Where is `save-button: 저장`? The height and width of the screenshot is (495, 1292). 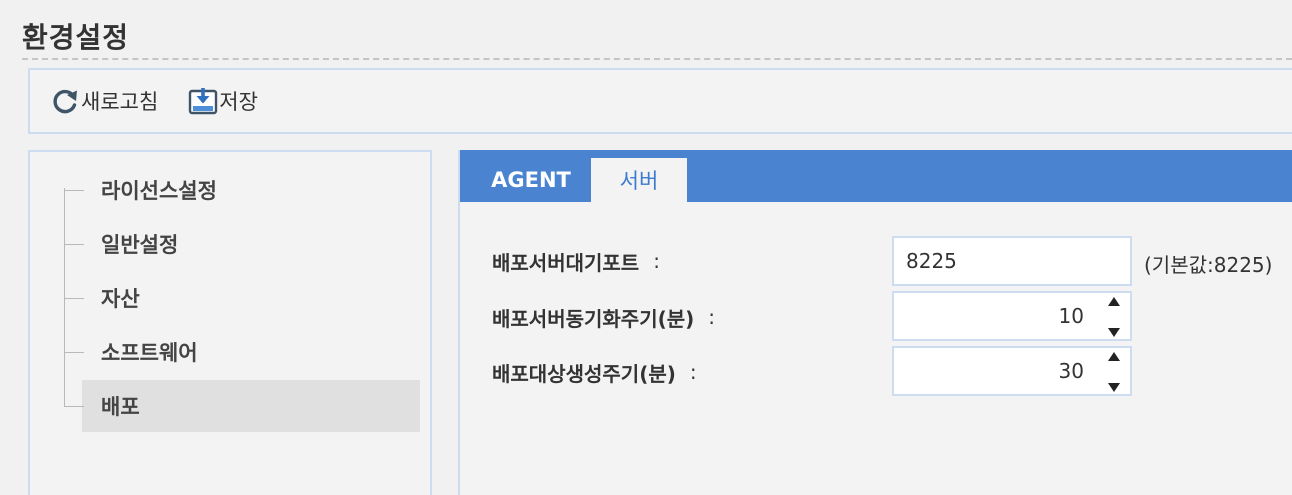
save-button: 저장 is located at coordinates (223, 101).